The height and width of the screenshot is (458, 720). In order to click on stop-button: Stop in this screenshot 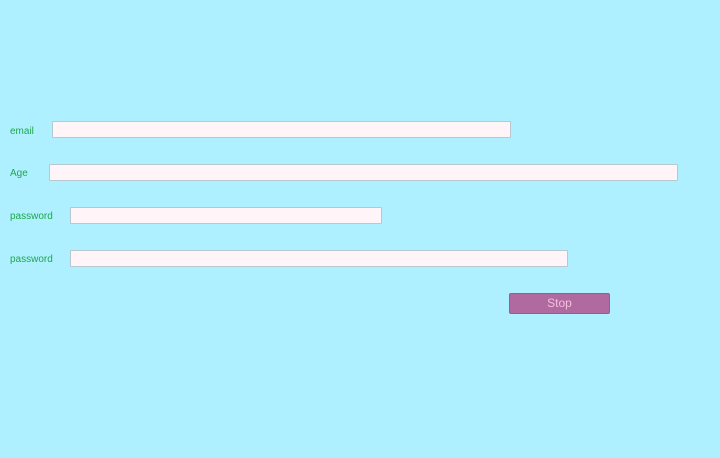, I will do `click(559, 303)`.